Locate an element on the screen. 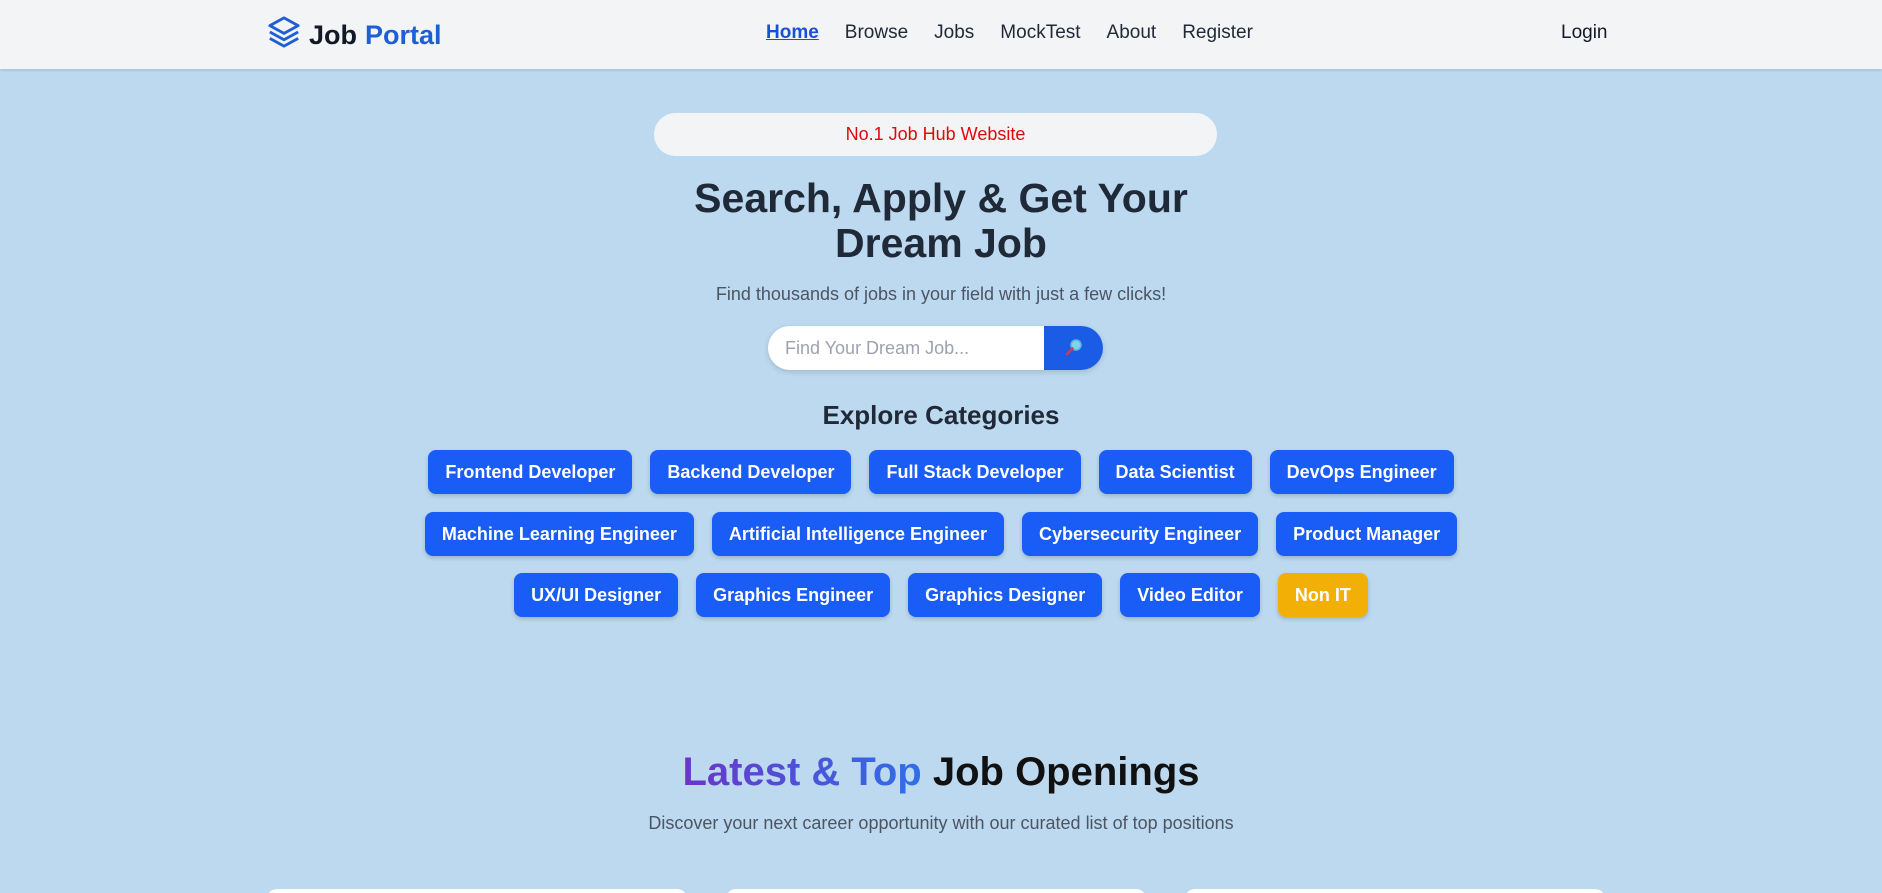  nav-jobs: Jobs is located at coordinates (954, 33).